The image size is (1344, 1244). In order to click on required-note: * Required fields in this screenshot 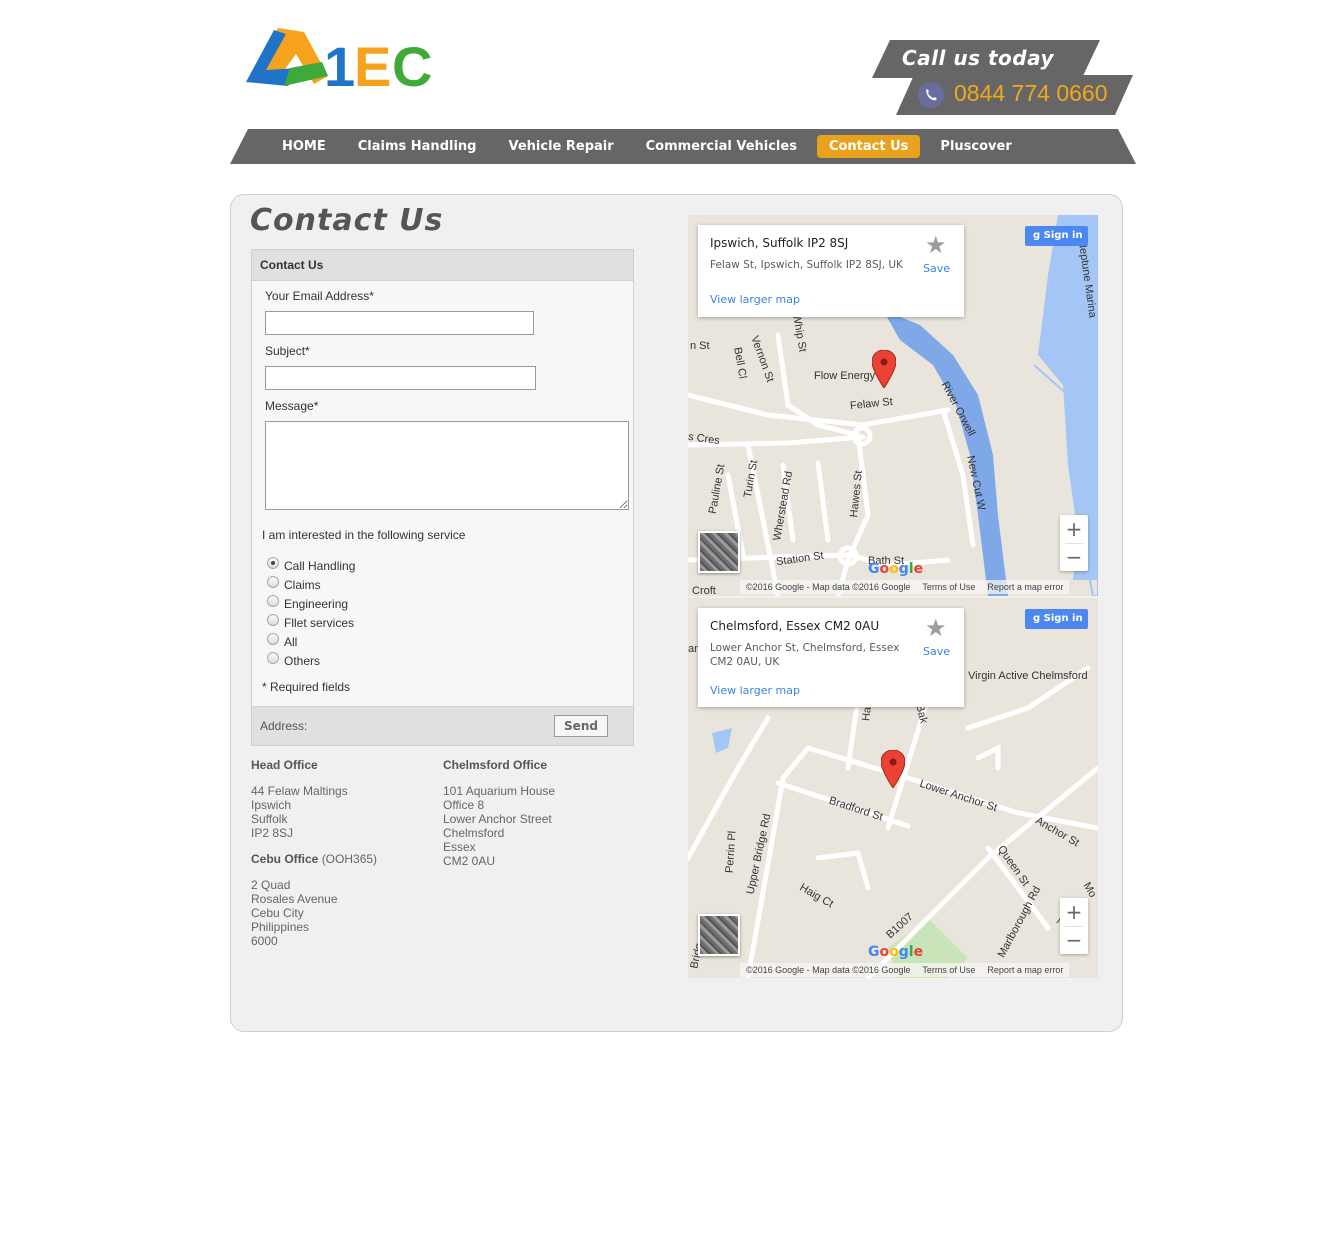, I will do `click(306, 687)`.